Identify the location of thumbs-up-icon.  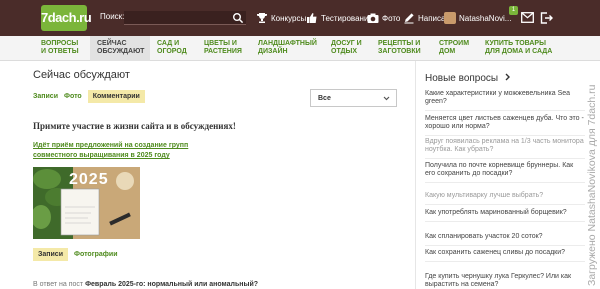
(312, 18).